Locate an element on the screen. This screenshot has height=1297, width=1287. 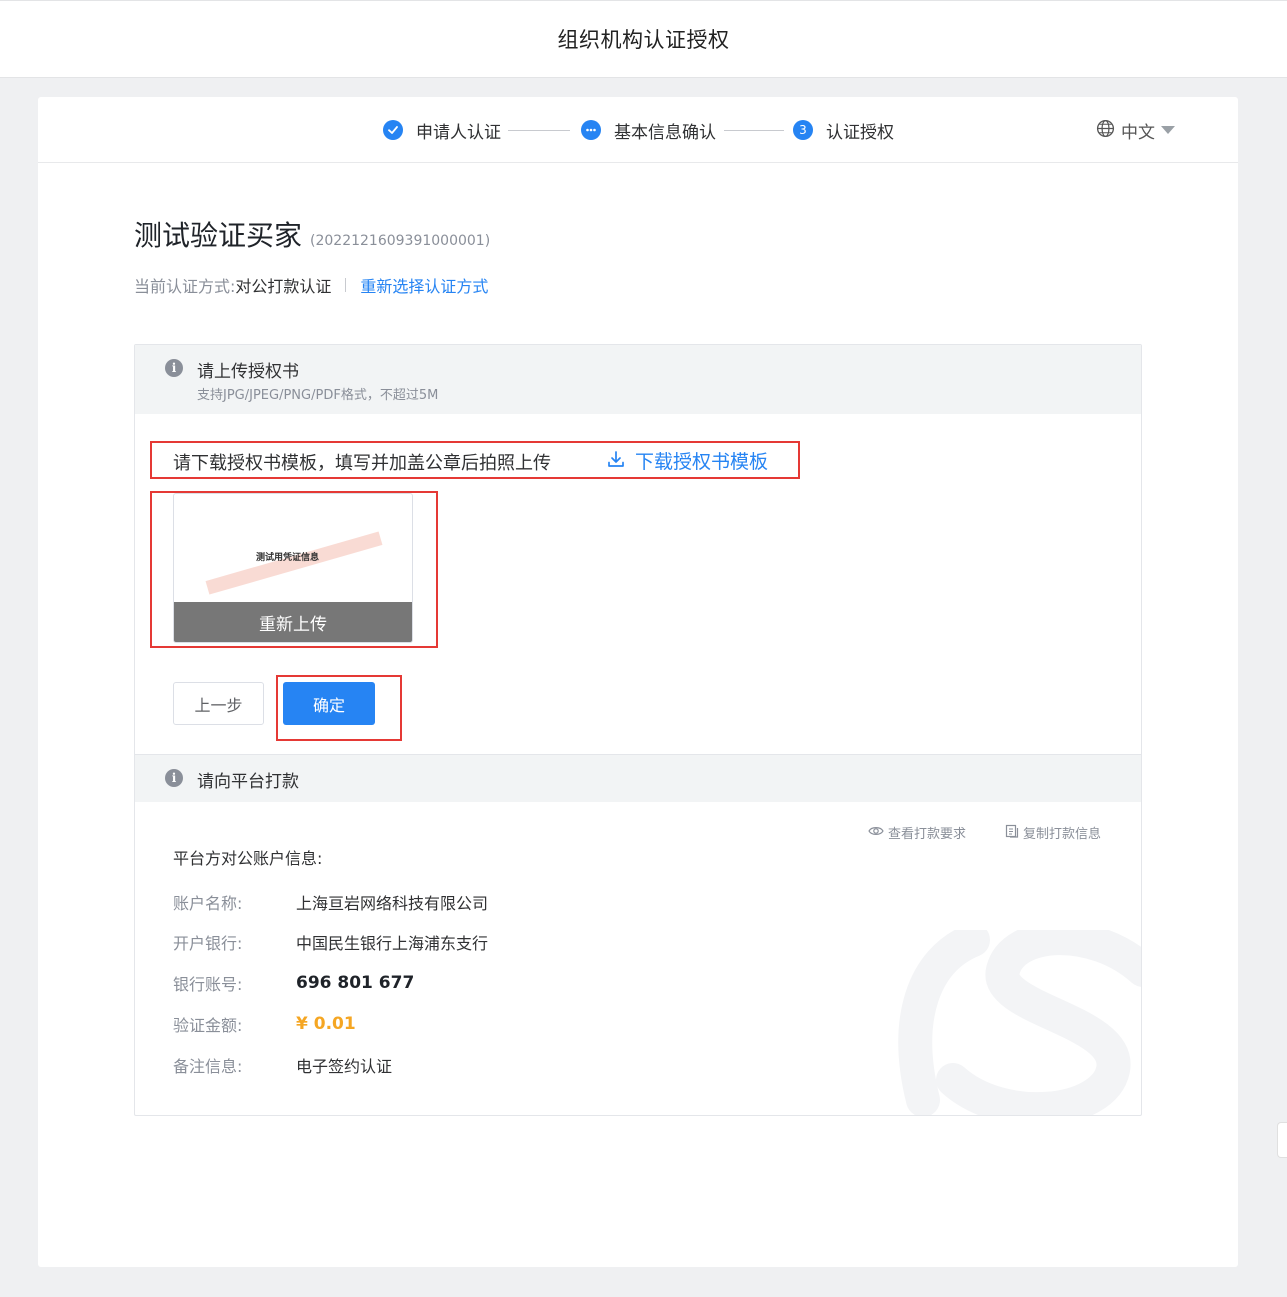
account-row: 开户银行: 中国民生银行上海浦东支行 is located at coordinates (330, 942).